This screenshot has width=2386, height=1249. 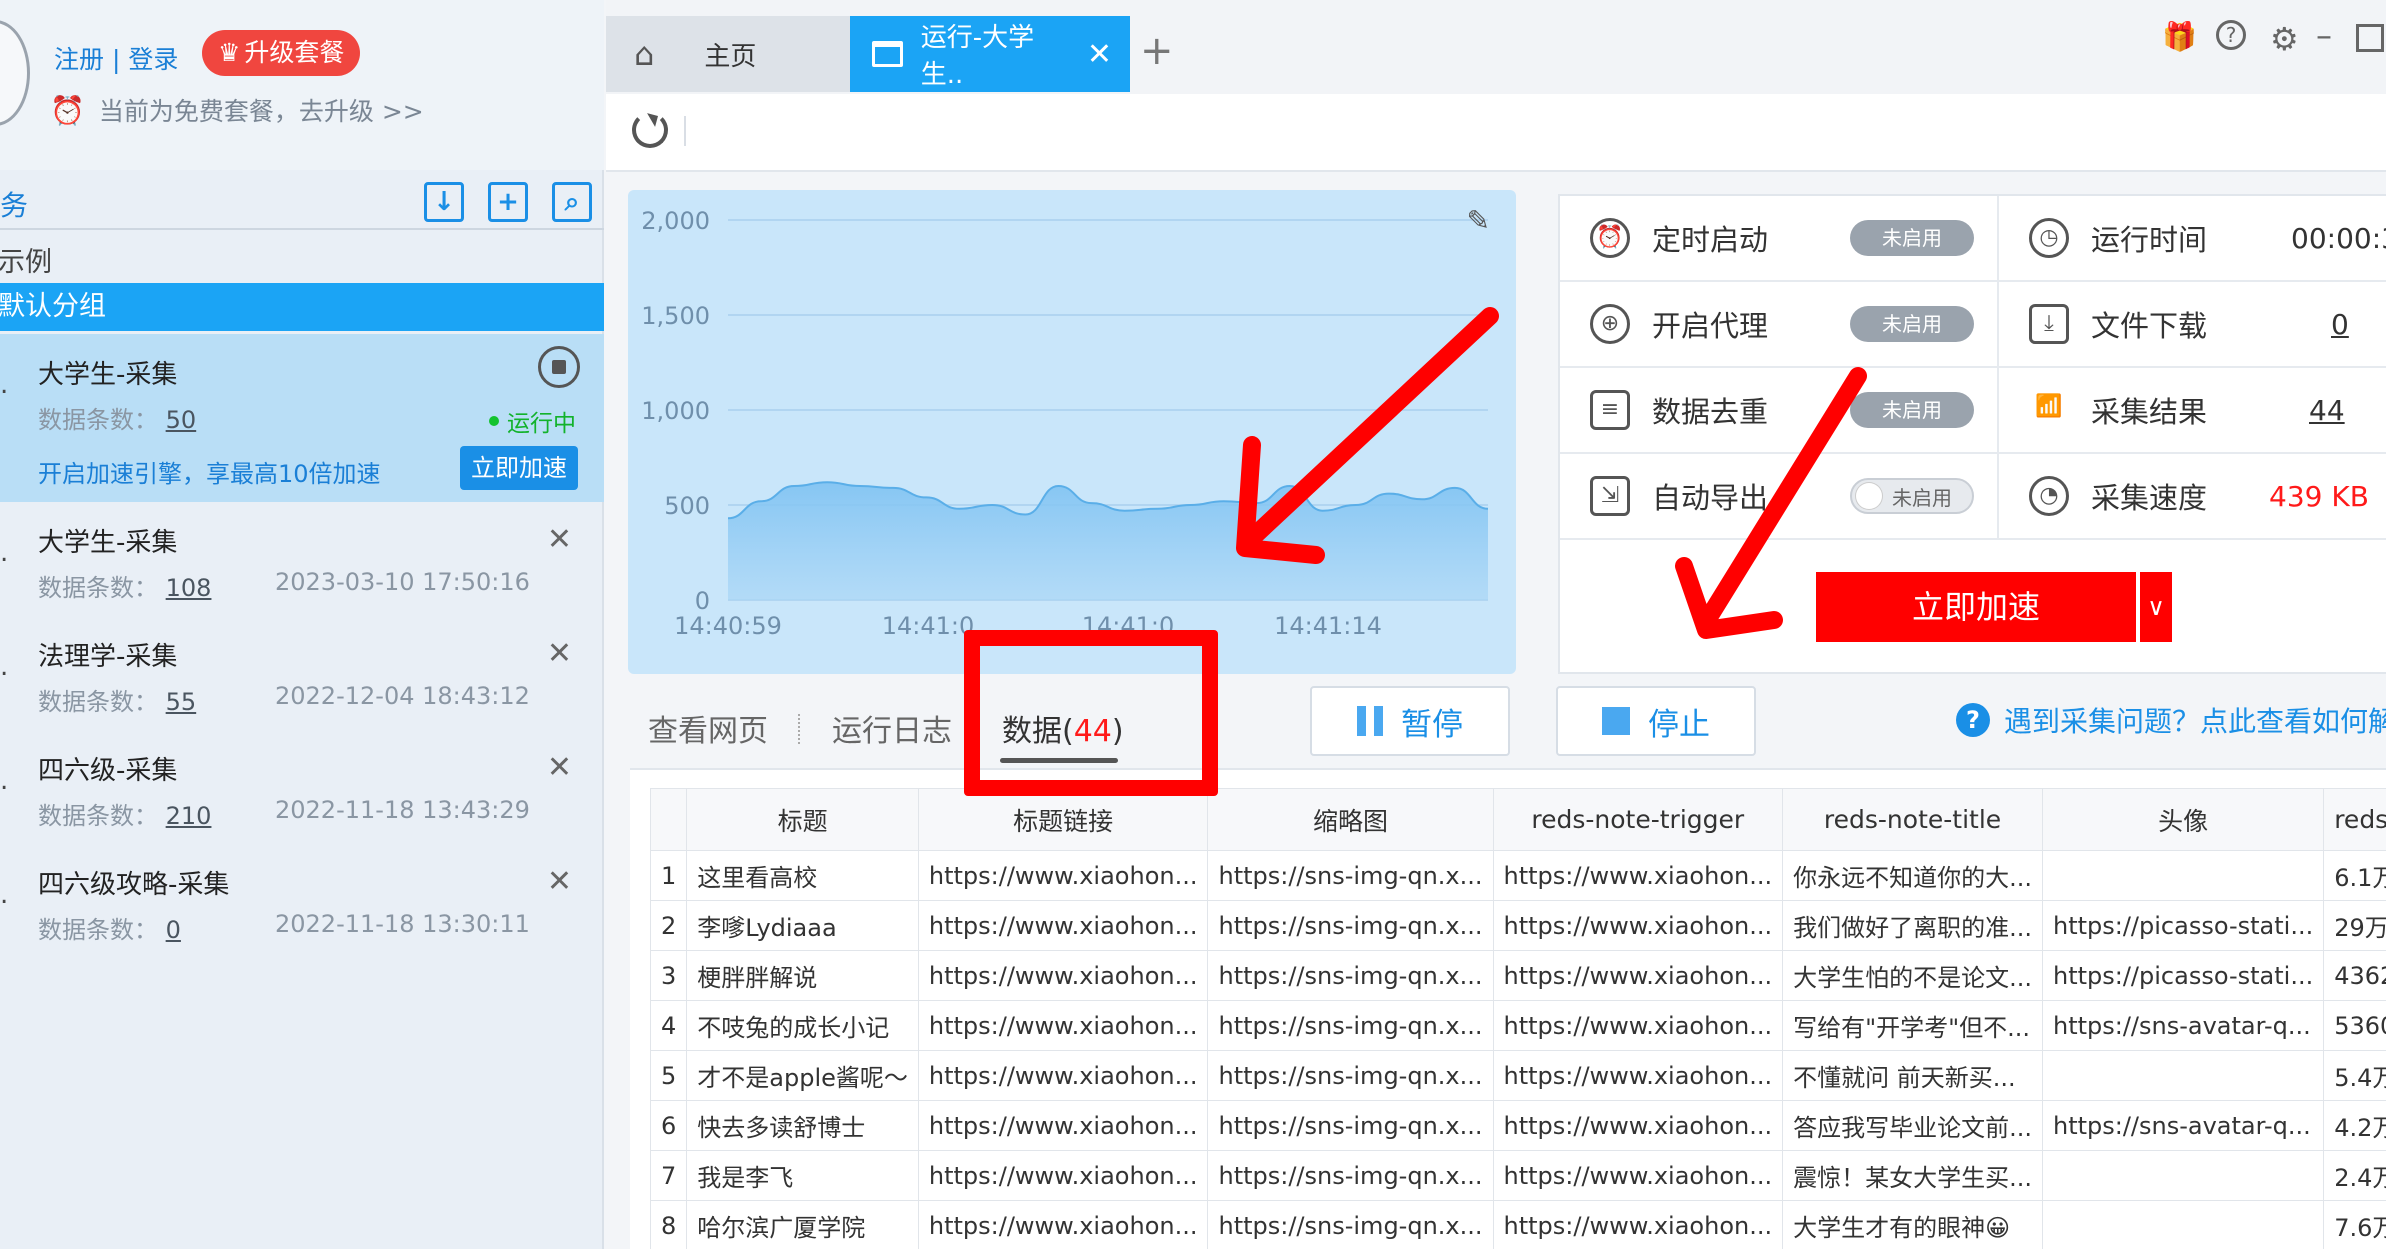 What do you see at coordinates (668, 1075) in the screenshot?
I see `row-index: 5` at bounding box center [668, 1075].